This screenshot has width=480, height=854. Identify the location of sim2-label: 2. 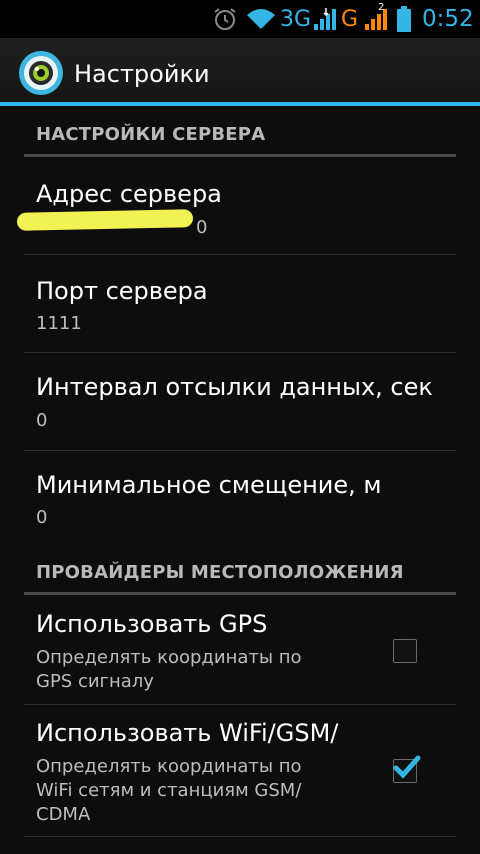
(381, 7).